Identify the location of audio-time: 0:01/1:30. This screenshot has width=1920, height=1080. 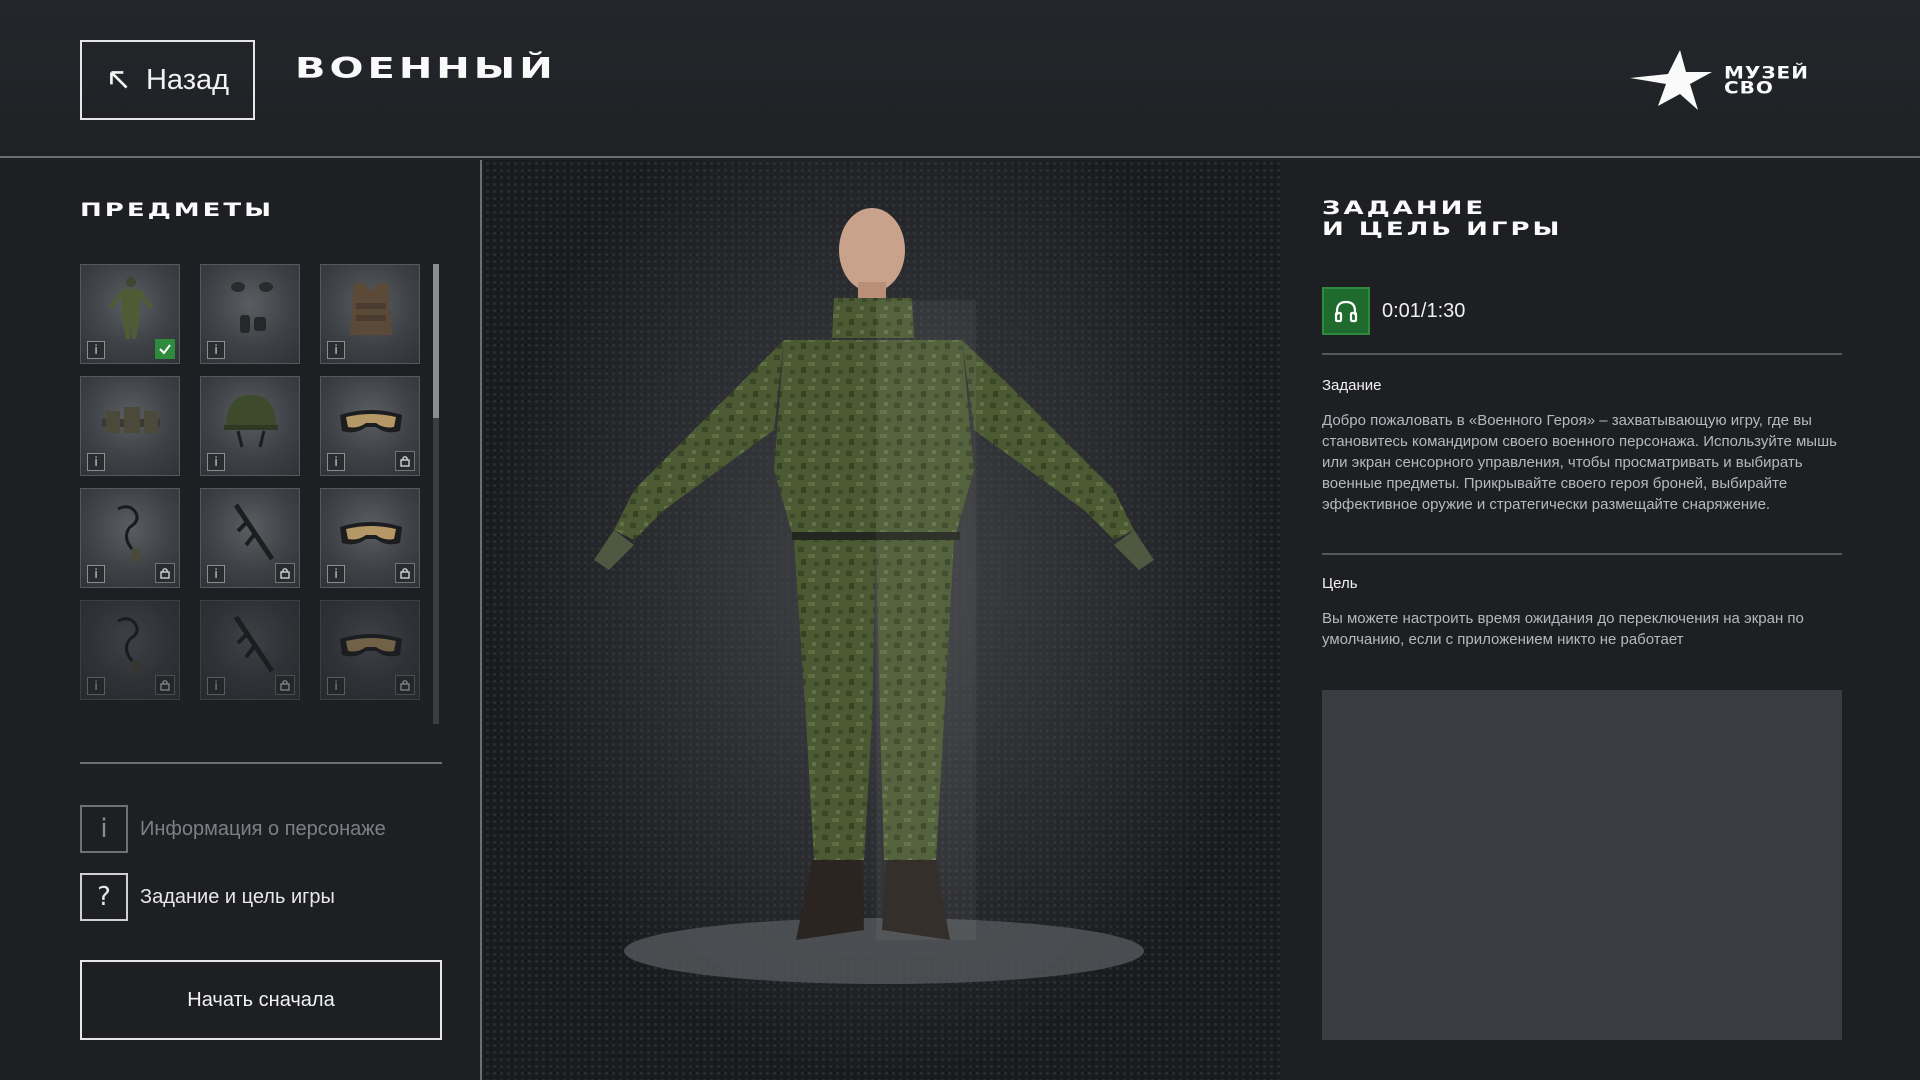
(1424, 310).